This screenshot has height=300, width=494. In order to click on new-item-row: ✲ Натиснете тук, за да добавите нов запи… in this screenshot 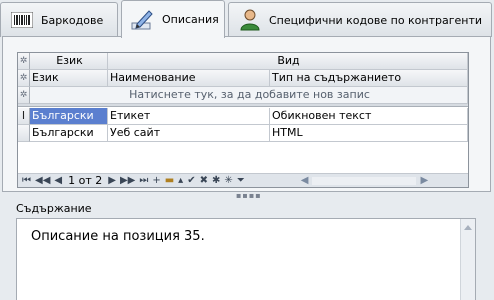, I will do `click(243, 95)`.